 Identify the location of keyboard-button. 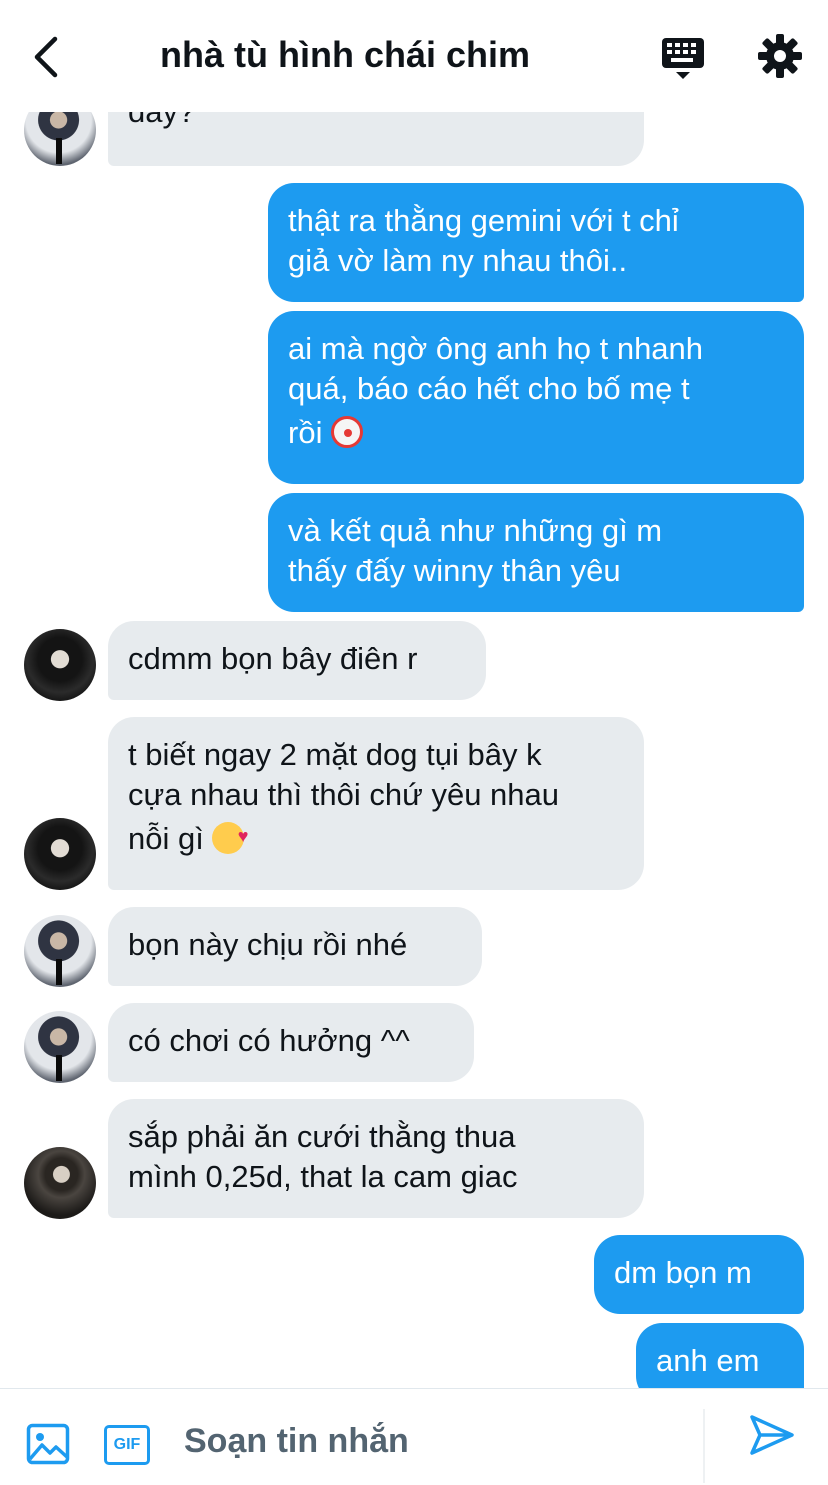
(684, 58).